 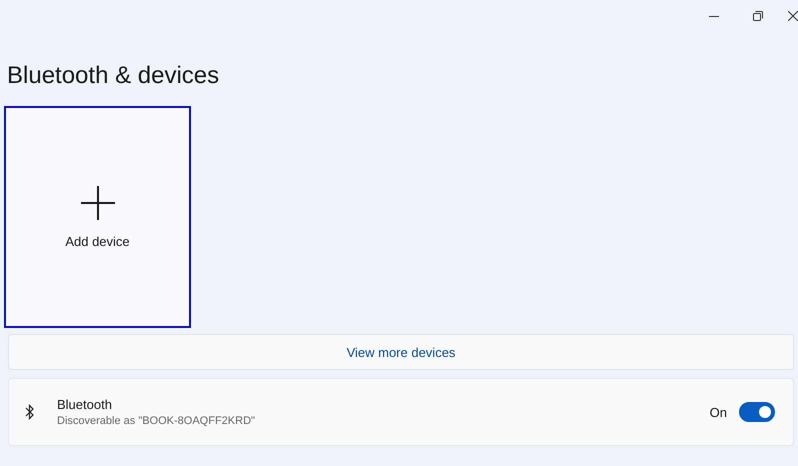 What do you see at coordinates (156, 421) in the screenshot?
I see `bluetooth-subtitle: Discoverable as "BOOK-8OAQFF2KRD"` at bounding box center [156, 421].